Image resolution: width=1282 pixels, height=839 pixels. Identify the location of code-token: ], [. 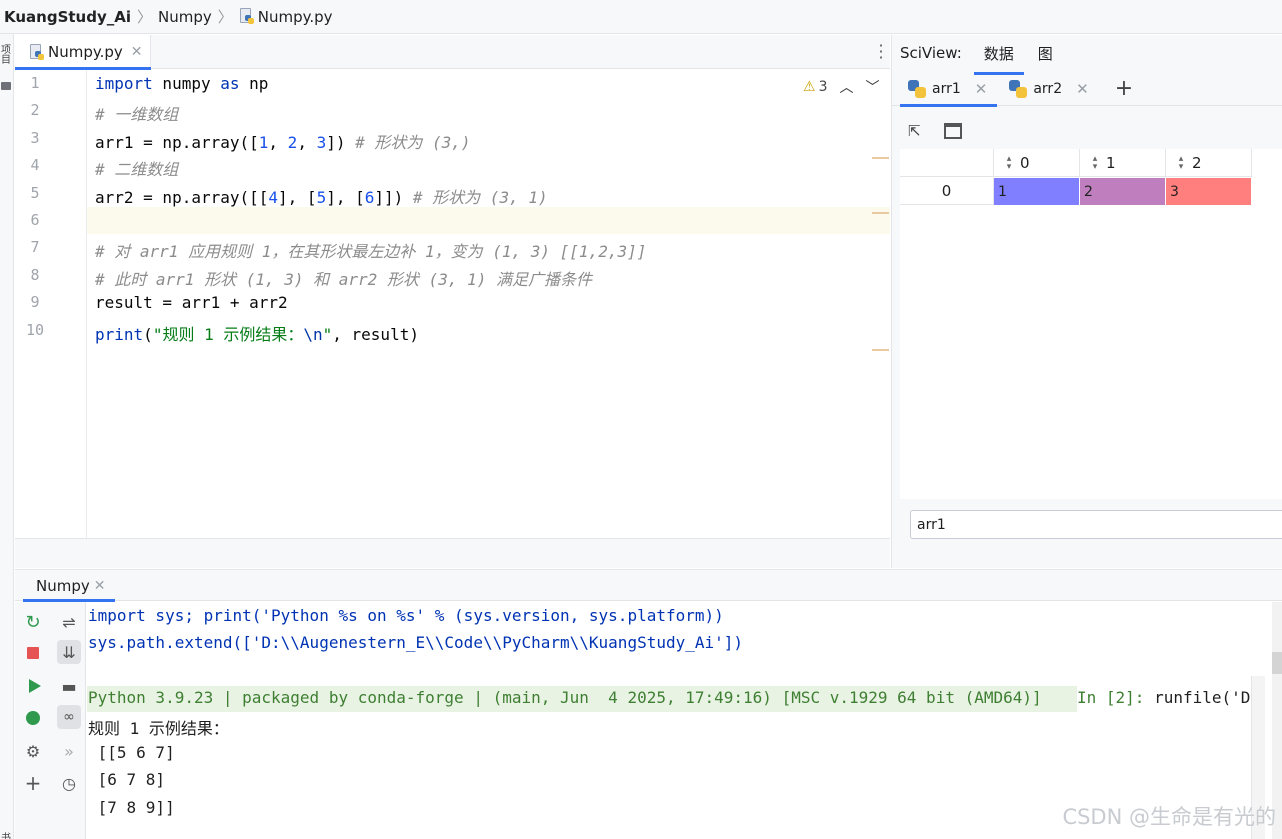
(345, 197).